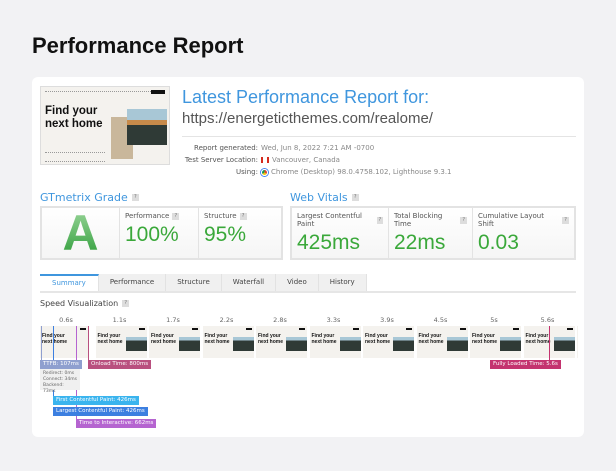 The height and width of the screenshot is (471, 616). Describe the element at coordinates (96, 400) in the screenshot. I see `fcp-marker: First Contentful Paint: 426ms` at that location.